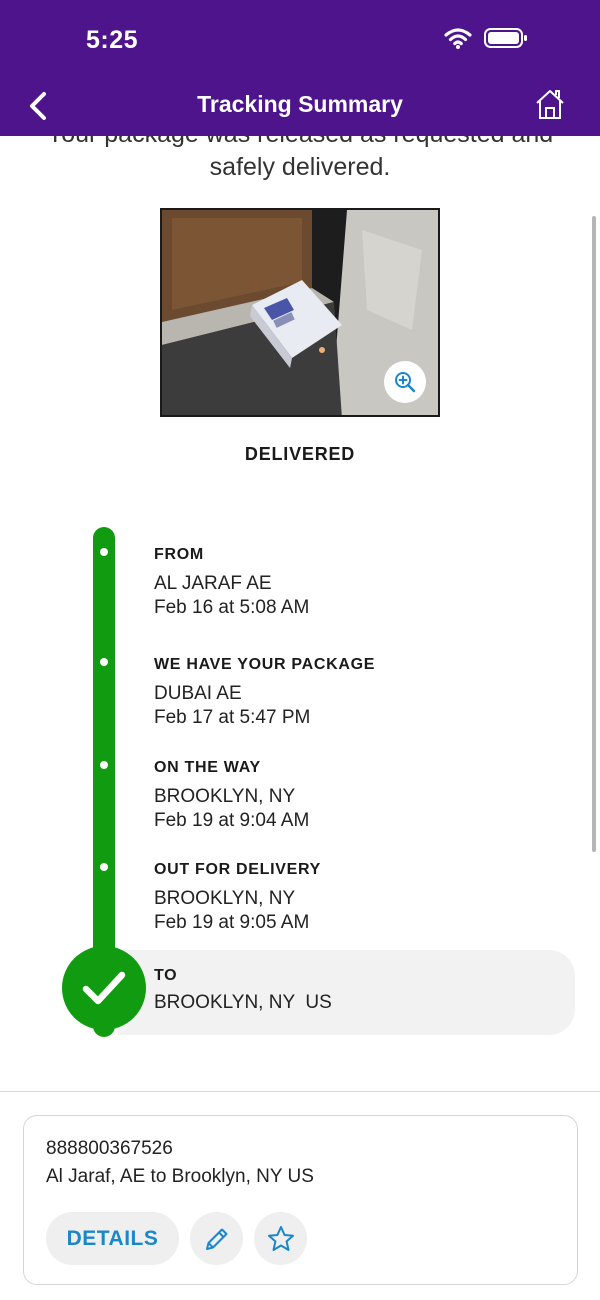 The height and width of the screenshot is (1300, 600). Describe the element at coordinates (232, 717) in the screenshot. I see `timeline-datetime: Feb 17 at 5:47 PM` at that location.